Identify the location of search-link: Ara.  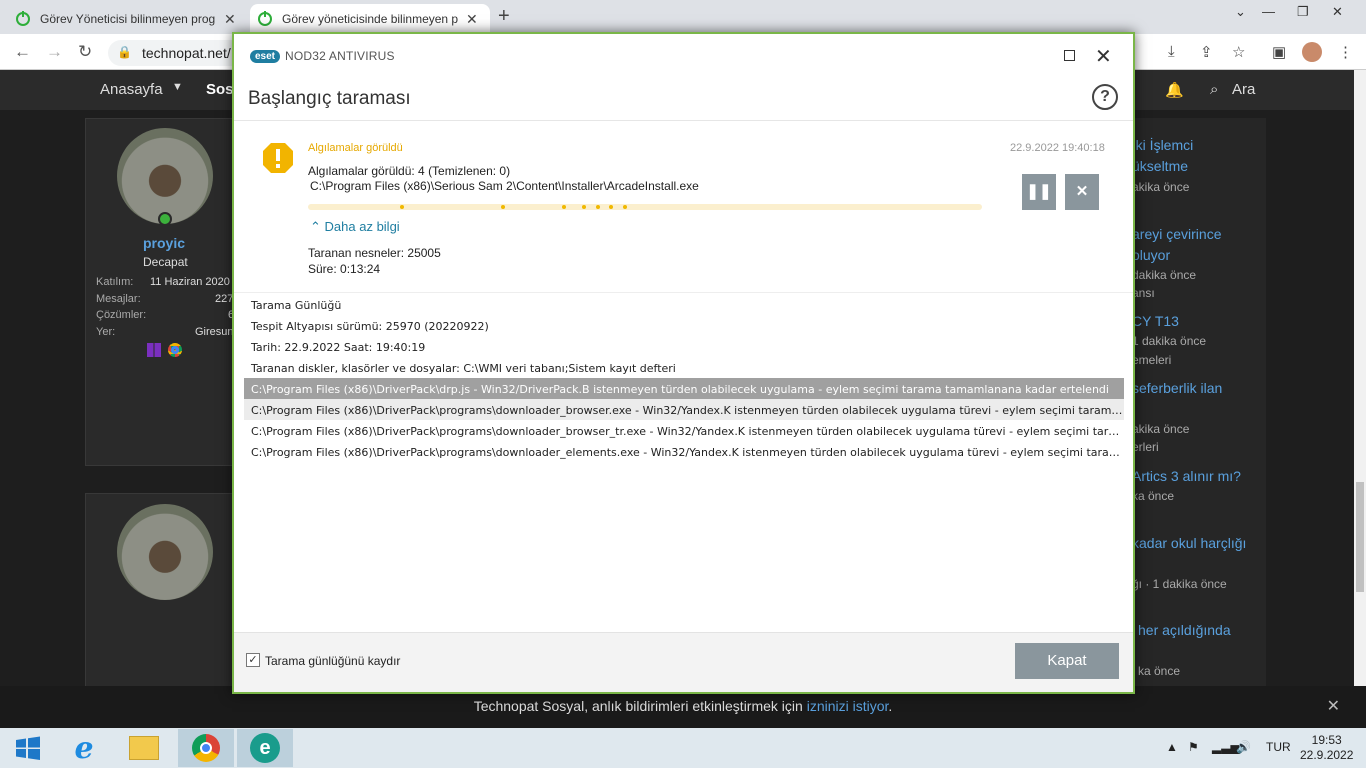
(1243, 89).